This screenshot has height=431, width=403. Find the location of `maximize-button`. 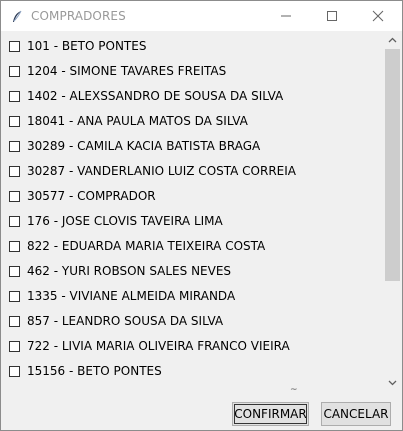

maximize-button is located at coordinates (332, 16).